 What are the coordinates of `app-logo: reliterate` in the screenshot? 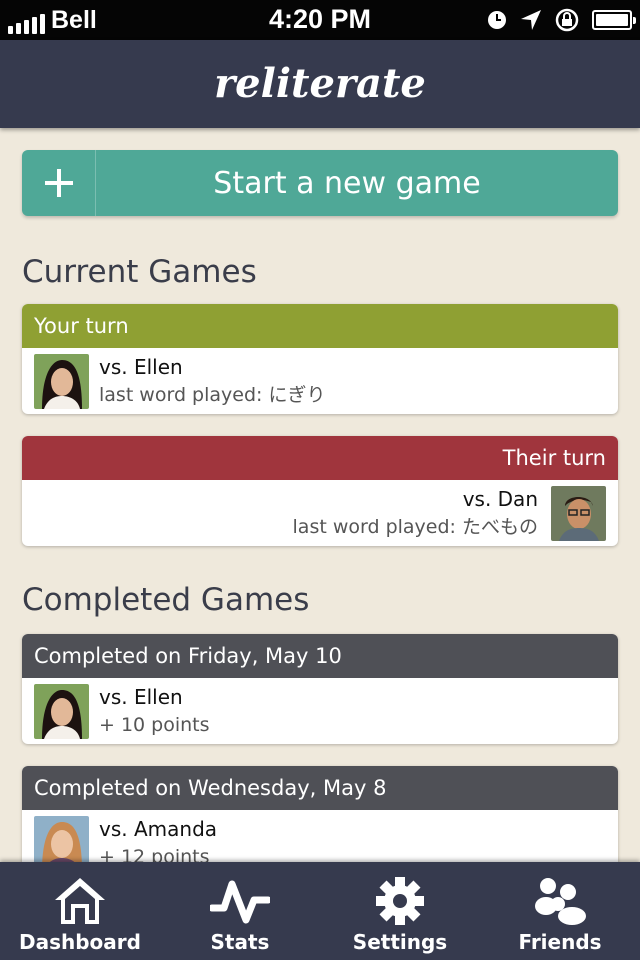 It's located at (320, 83).